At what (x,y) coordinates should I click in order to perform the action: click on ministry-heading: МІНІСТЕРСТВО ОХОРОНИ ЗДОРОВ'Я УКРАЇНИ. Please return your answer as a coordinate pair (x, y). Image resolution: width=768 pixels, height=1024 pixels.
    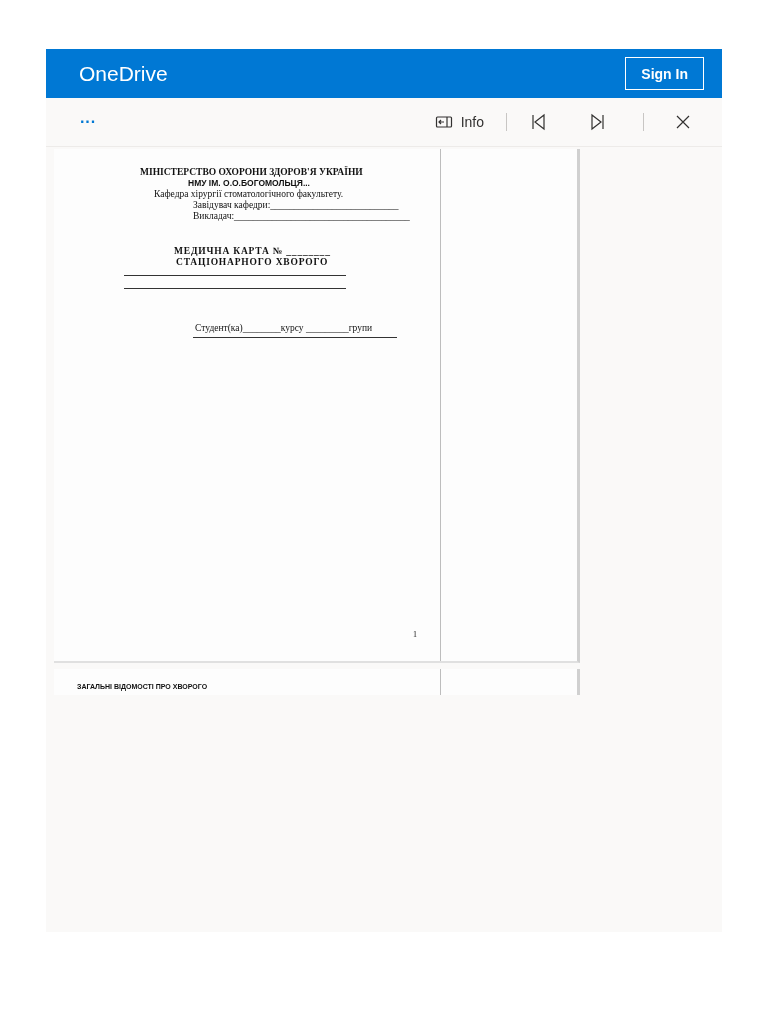
    Looking at the image, I should click on (251, 172).